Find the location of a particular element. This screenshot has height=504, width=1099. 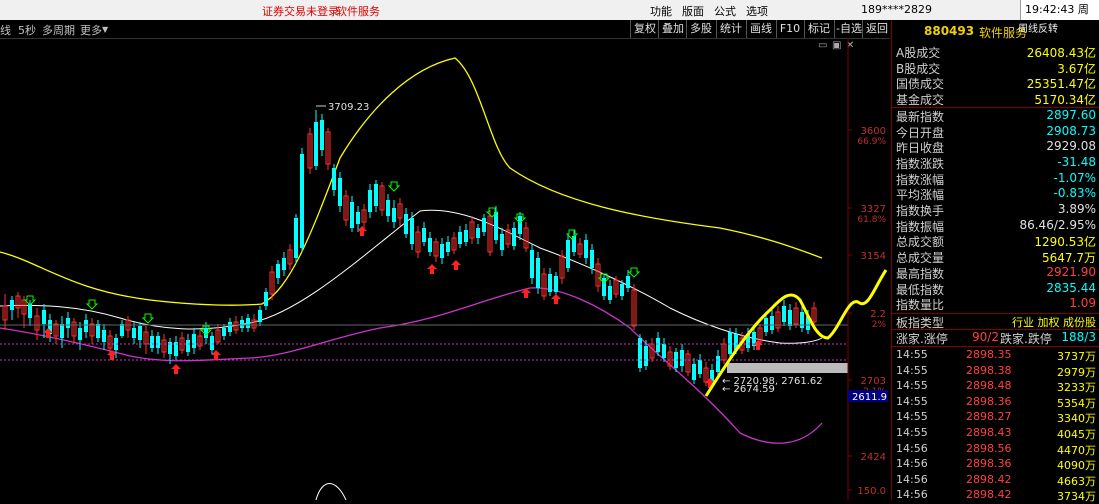

stat-label: 最低指数 is located at coordinates (920, 289).